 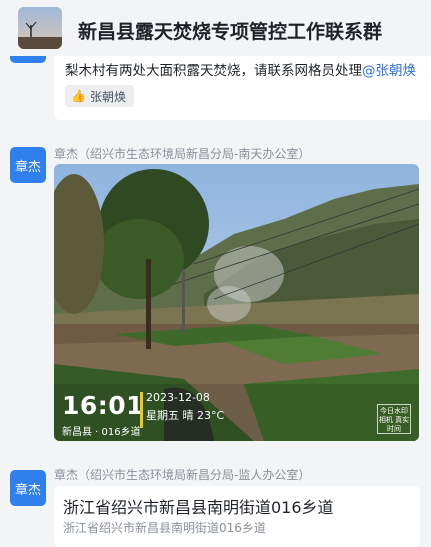 What do you see at coordinates (389, 71) in the screenshot?
I see `mention-link: @张朝焕` at bounding box center [389, 71].